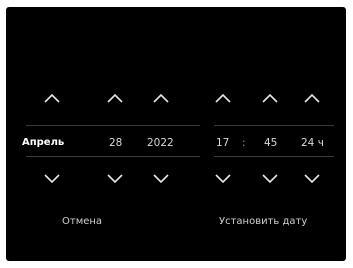 The width and height of the screenshot is (353, 268). I want to click on selection-line-bottom-time, so click(274, 156).